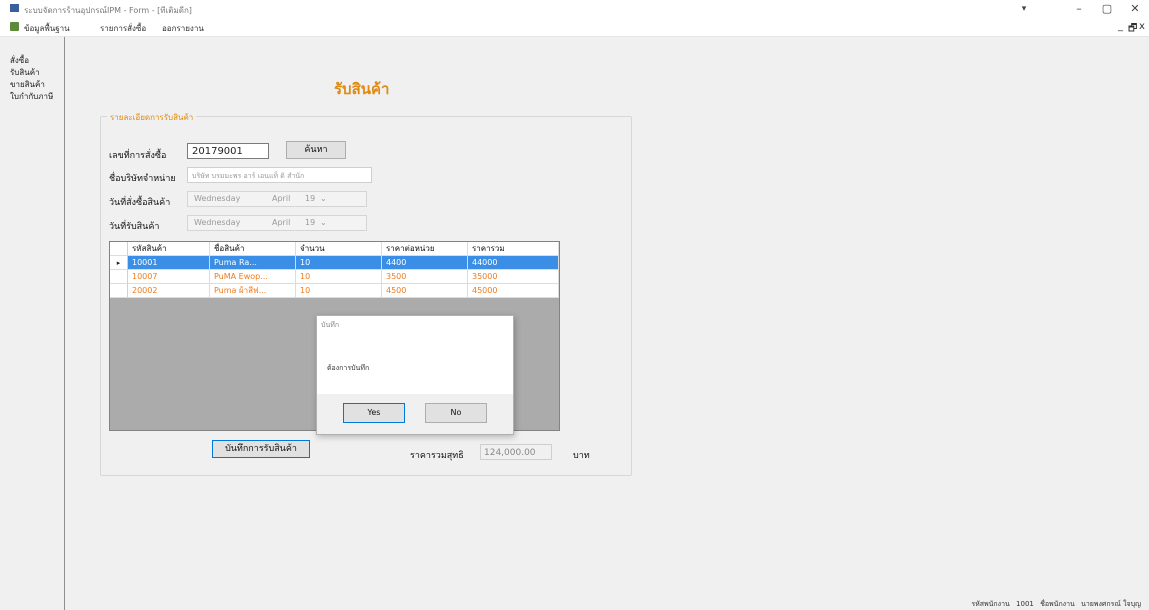 This screenshot has width=1149, height=610. I want to click on employee-id-value: 1001, so click(1025, 604).